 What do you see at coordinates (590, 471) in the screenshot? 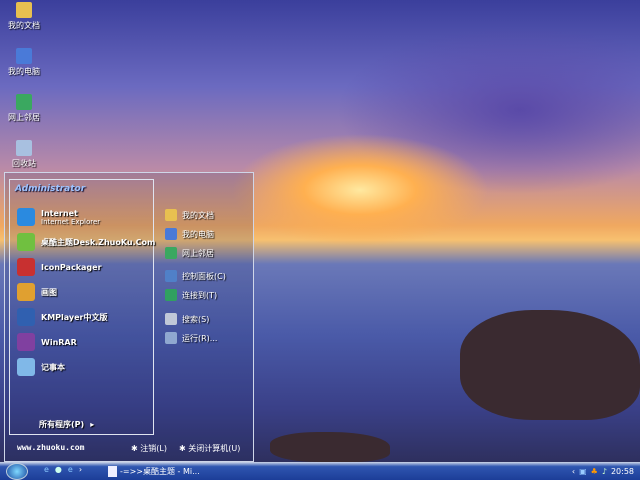
I see `system-tray: ‹ ▣ ♣ ♪ 20:58` at bounding box center [590, 471].